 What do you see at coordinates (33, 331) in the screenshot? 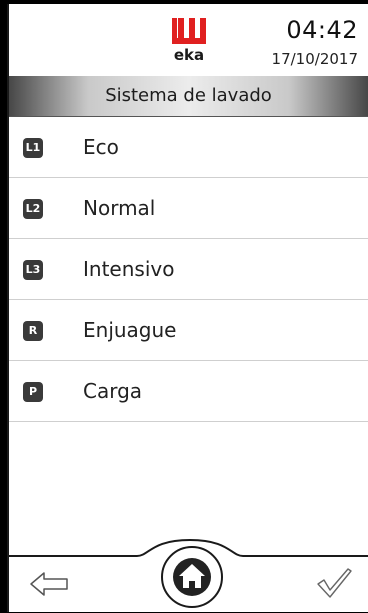
I see `program-badge: R` at bounding box center [33, 331].